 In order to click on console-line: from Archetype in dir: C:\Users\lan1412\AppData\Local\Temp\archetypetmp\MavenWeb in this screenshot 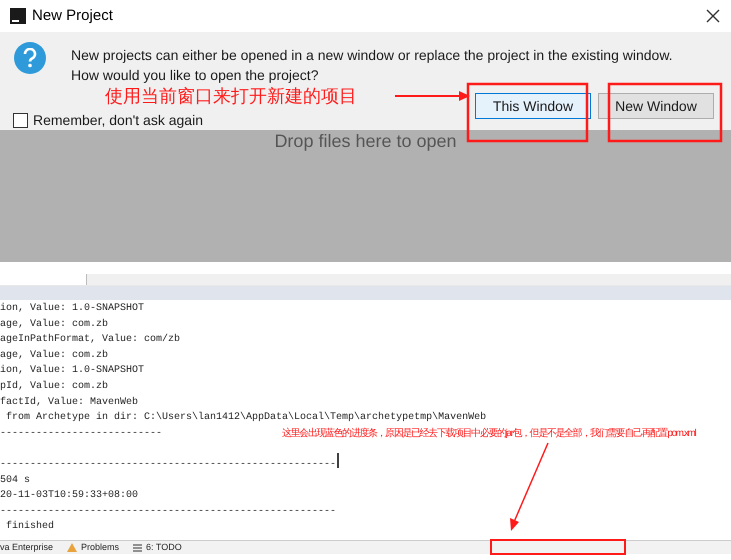, I will do `click(245, 418)`.